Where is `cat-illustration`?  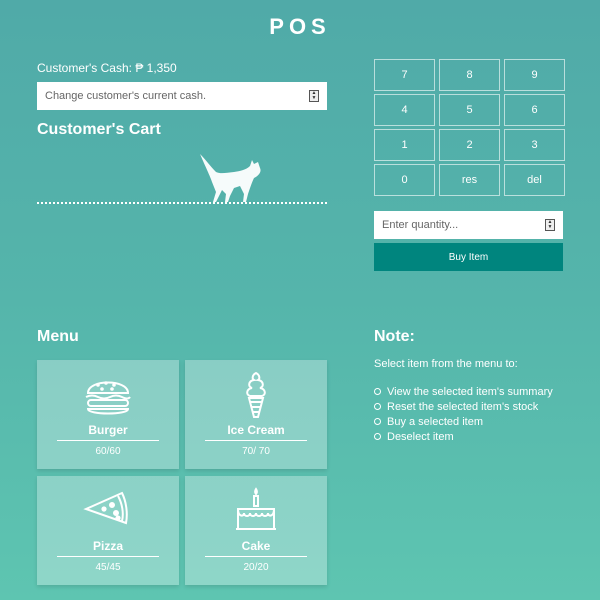
cat-illustration is located at coordinates (230, 178).